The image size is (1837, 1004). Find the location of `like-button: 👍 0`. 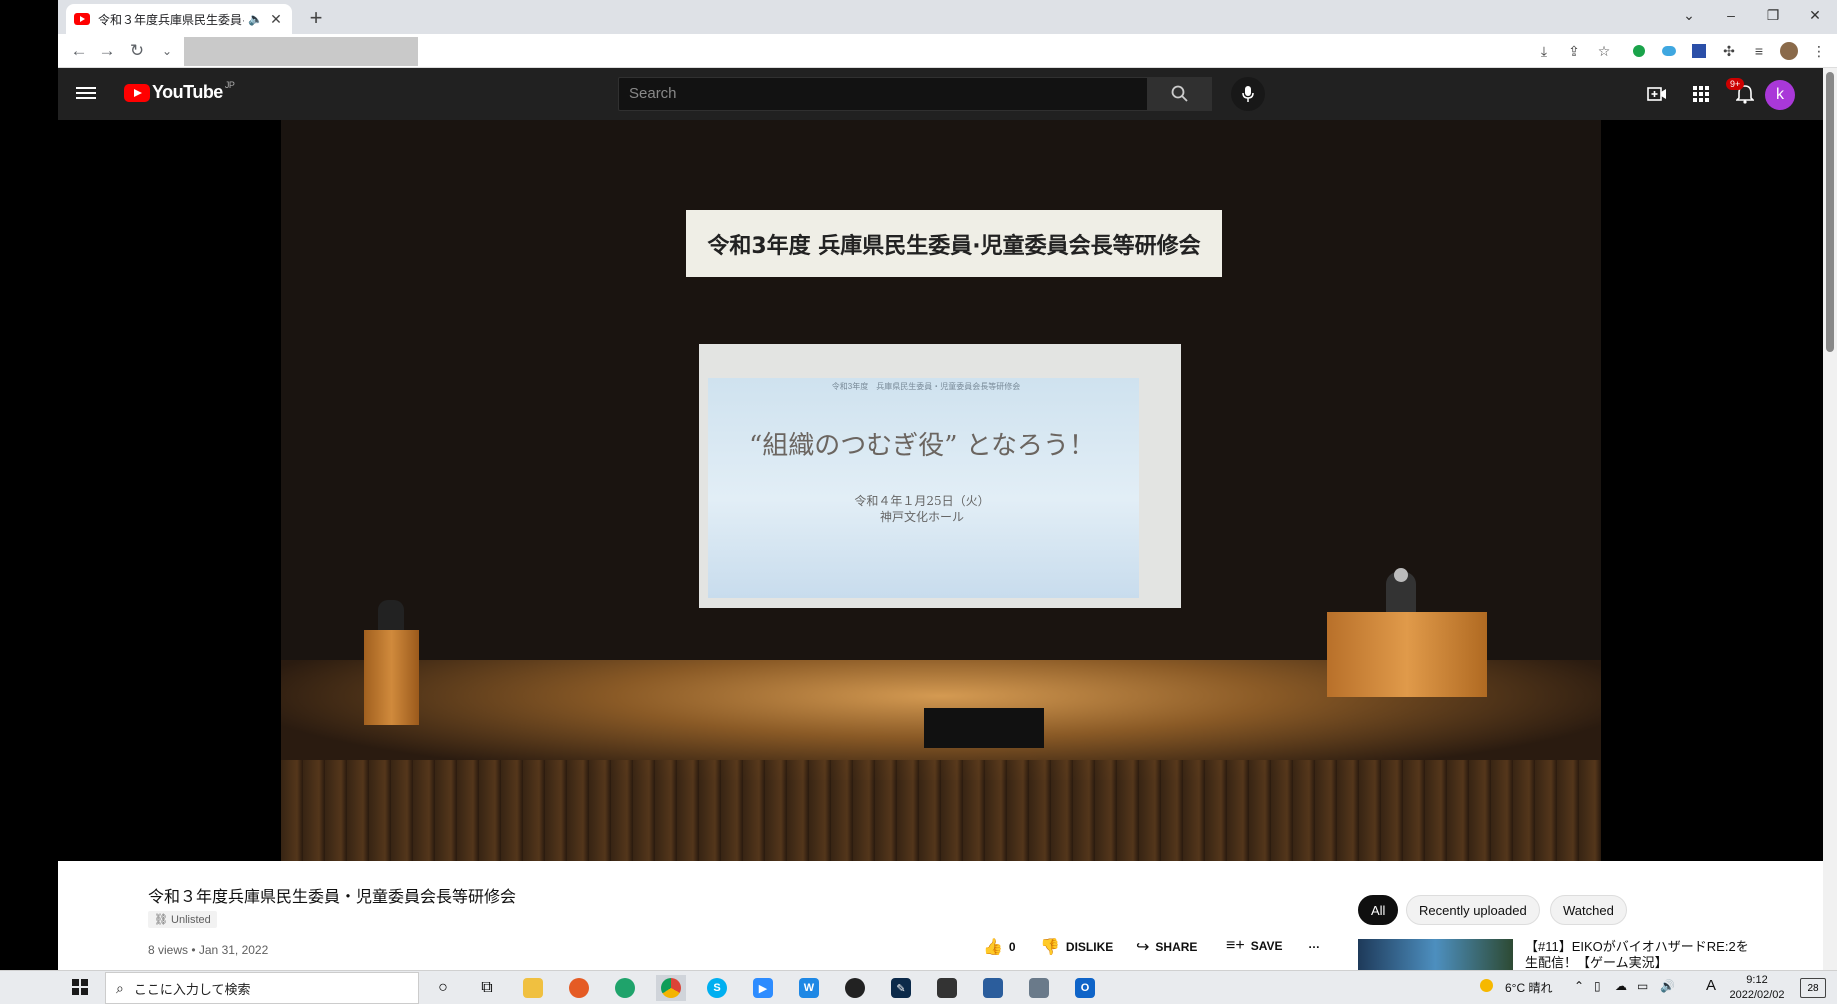

like-button: 👍 0 is located at coordinates (999, 947).